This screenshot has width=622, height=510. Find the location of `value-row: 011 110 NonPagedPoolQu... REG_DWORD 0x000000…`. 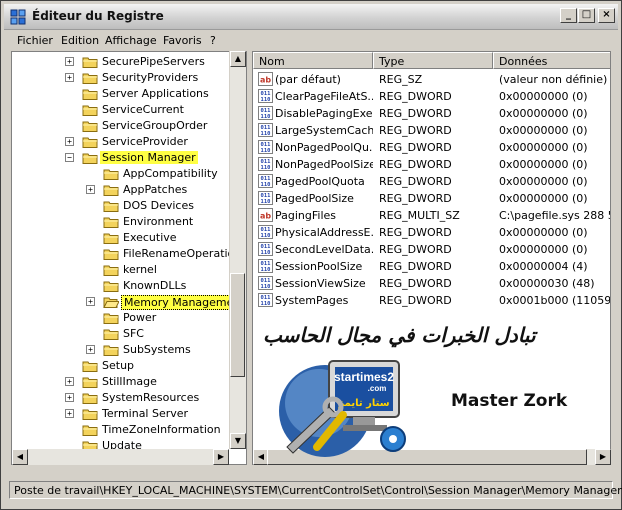

value-row: 011 110 NonPagedPoolQu... REG_DWORD 0x000000… is located at coordinates (431, 147).